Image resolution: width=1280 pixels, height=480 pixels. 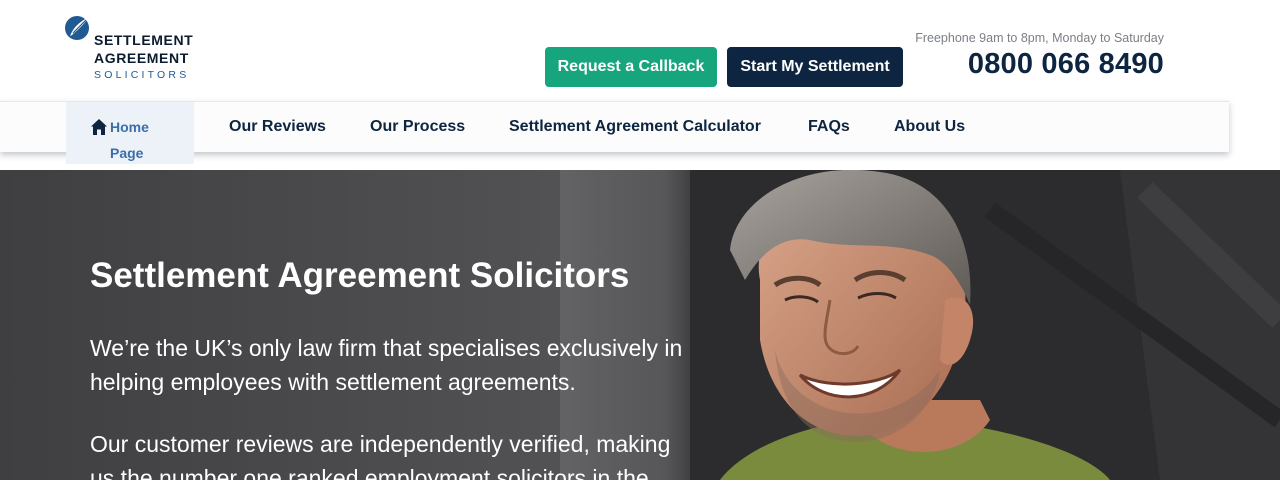 What do you see at coordinates (77, 28) in the screenshot?
I see `logo-pen-icon` at bounding box center [77, 28].